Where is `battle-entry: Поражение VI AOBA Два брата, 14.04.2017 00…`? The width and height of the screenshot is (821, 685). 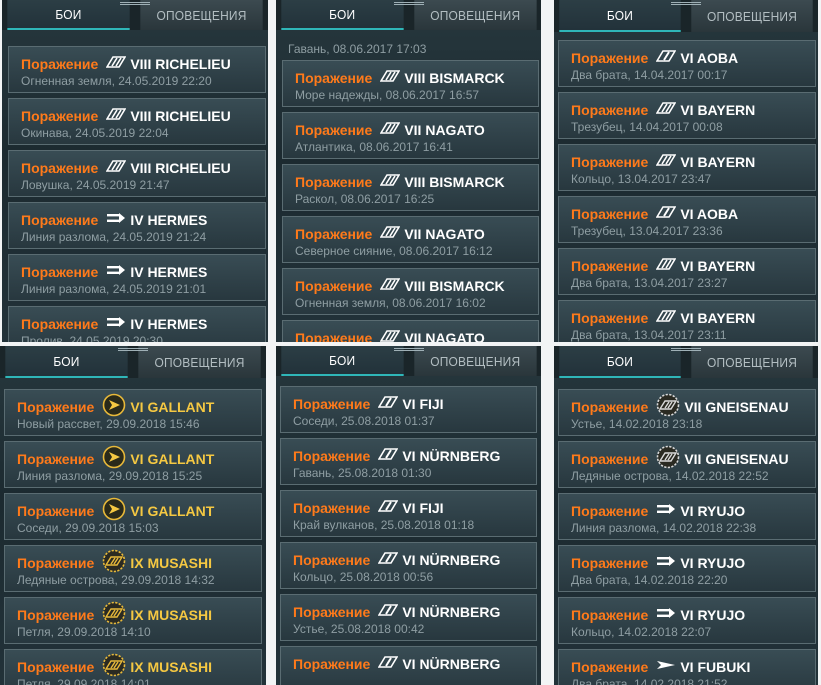
battle-entry: Поражение VI AOBA Два брата, 14.04.2017 00… is located at coordinates (687, 63).